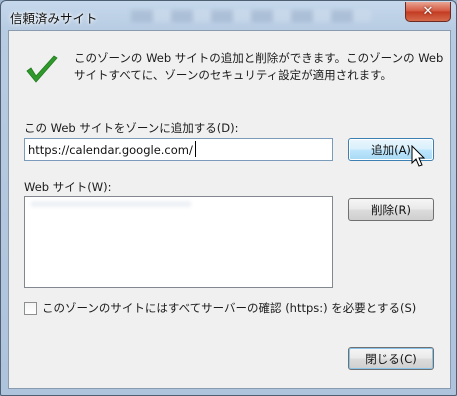 The image size is (457, 396). I want to click on mouse-pointer-icon, so click(418, 156).